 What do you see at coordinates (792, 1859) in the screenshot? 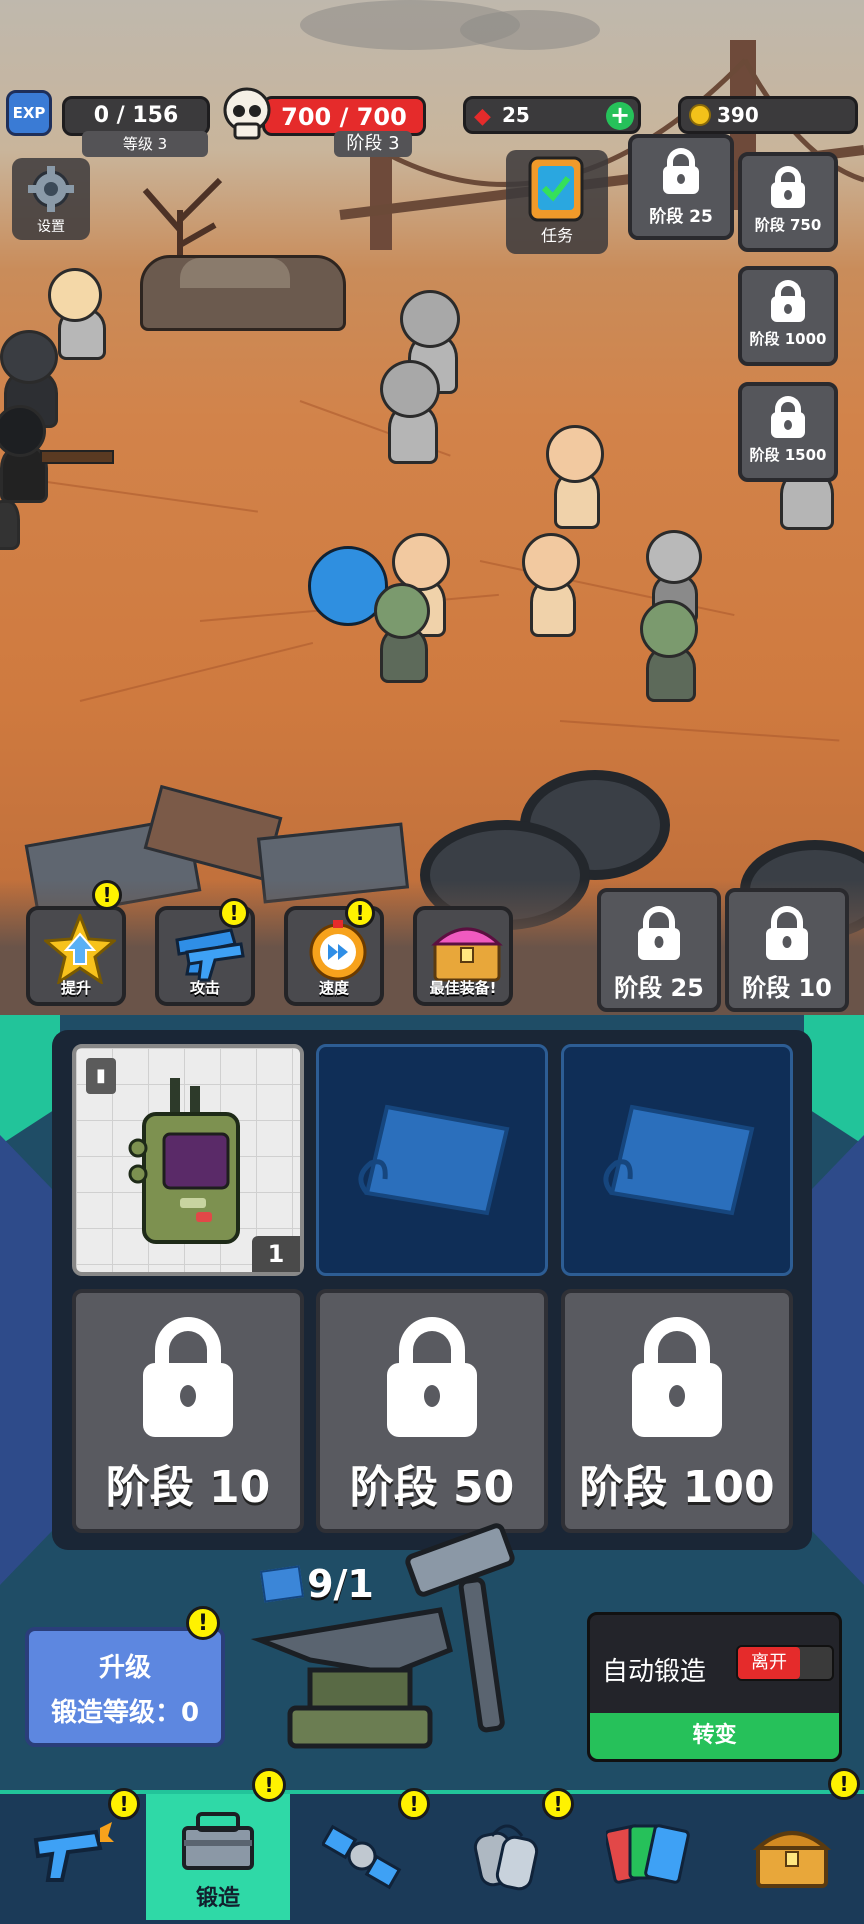
I see `chest-icon` at bounding box center [792, 1859].